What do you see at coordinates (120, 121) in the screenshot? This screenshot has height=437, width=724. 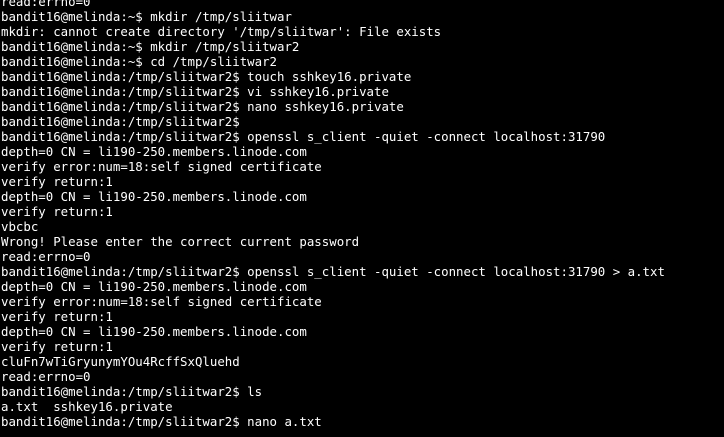 I see `terminal-line: bandit16@melinda:/tmp/sliitwar2$` at bounding box center [120, 121].